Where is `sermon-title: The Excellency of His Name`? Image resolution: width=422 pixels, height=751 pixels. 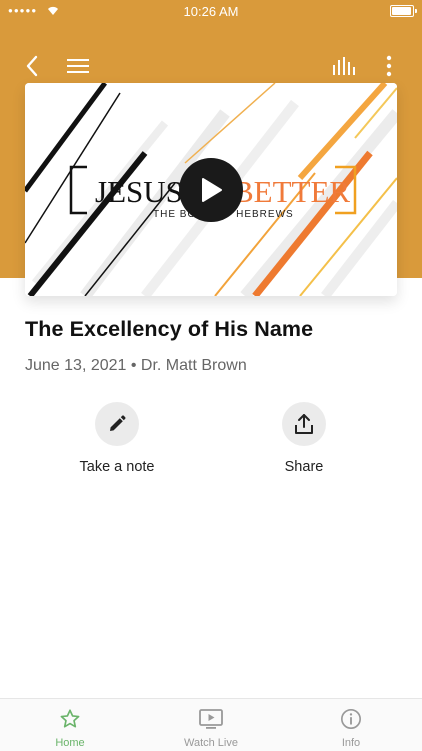 sermon-title: The Excellency of His Name is located at coordinates (169, 329).